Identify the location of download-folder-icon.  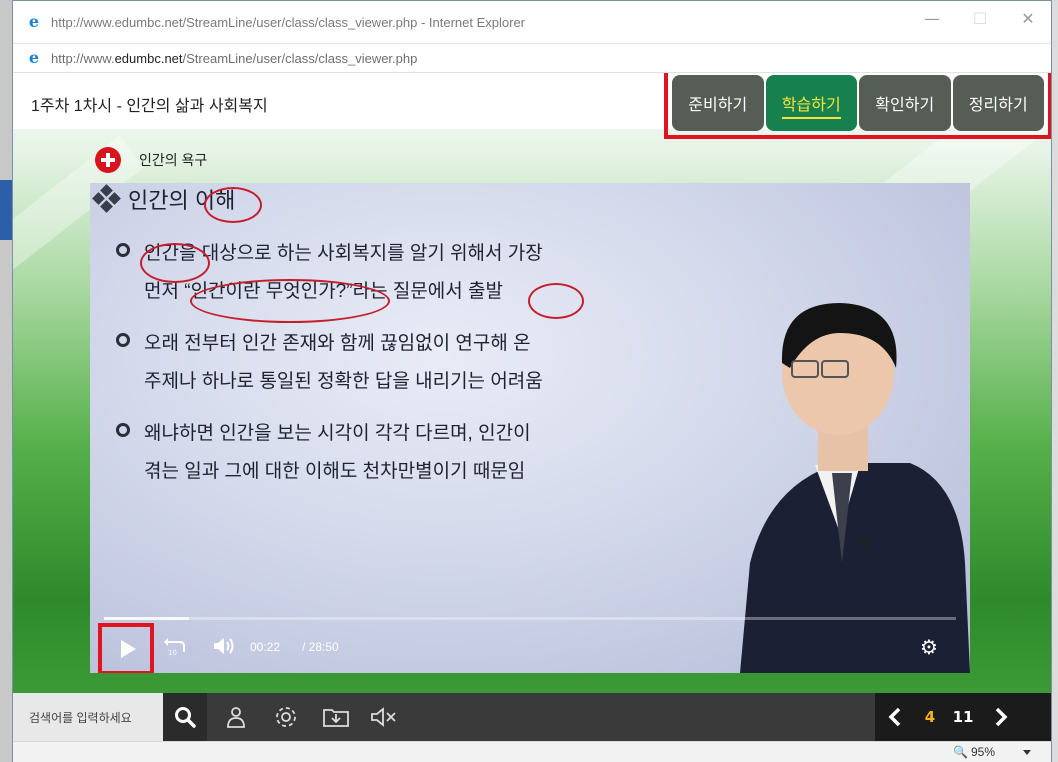
(336, 718).